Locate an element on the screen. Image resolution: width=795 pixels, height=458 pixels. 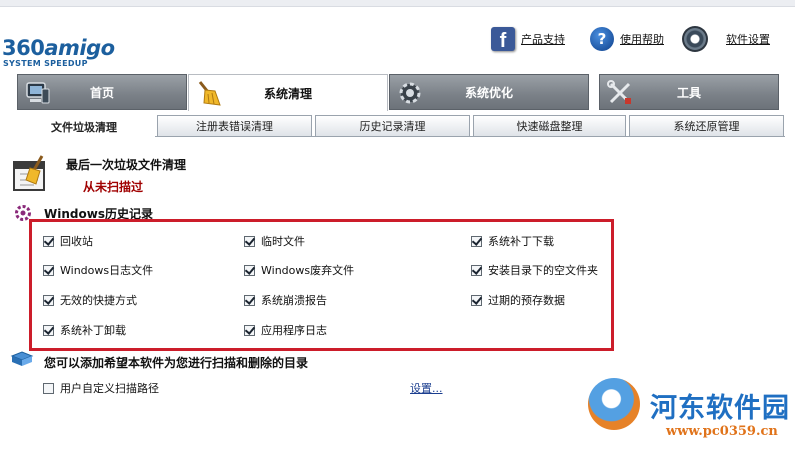
subtab-restore-label: 系统还原管理 is located at coordinates (706, 126).